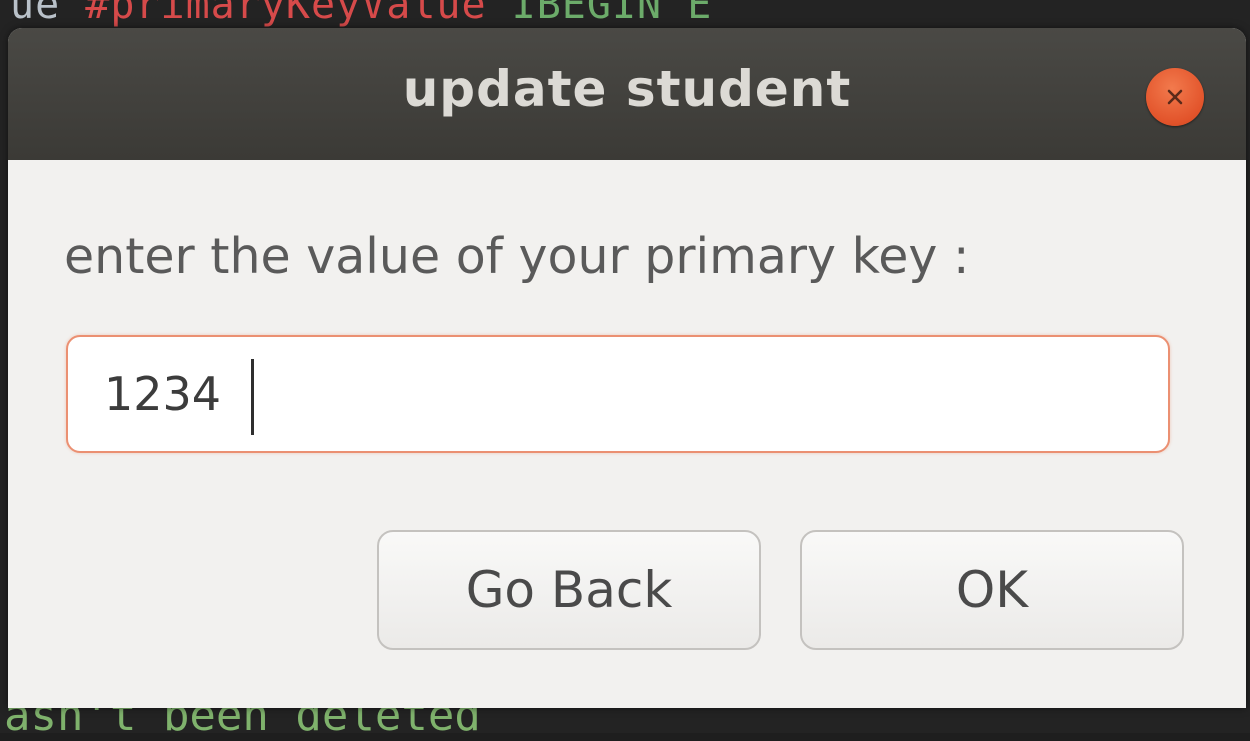  Describe the element at coordinates (48, 14) in the screenshot. I see `terminal-top-text-1: ue` at that location.